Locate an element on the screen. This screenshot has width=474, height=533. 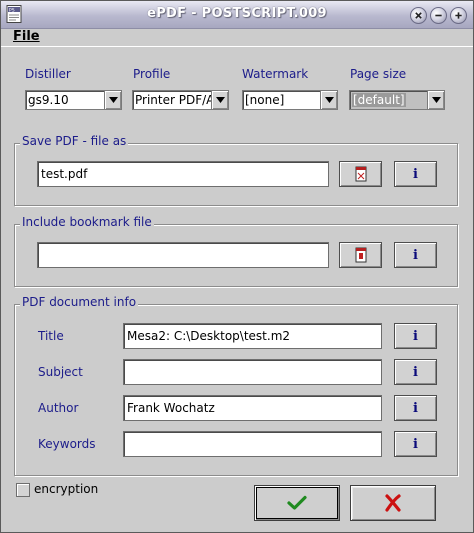
cancel-button is located at coordinates (393, 503).